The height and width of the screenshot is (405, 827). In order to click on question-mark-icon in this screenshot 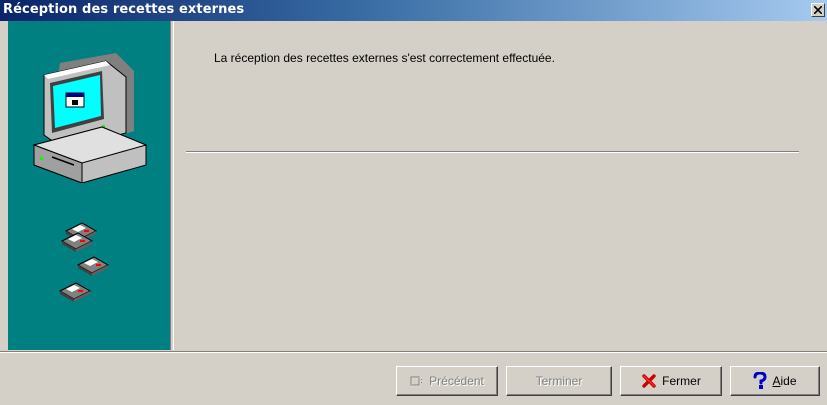, I will do `click(760, 381)`.